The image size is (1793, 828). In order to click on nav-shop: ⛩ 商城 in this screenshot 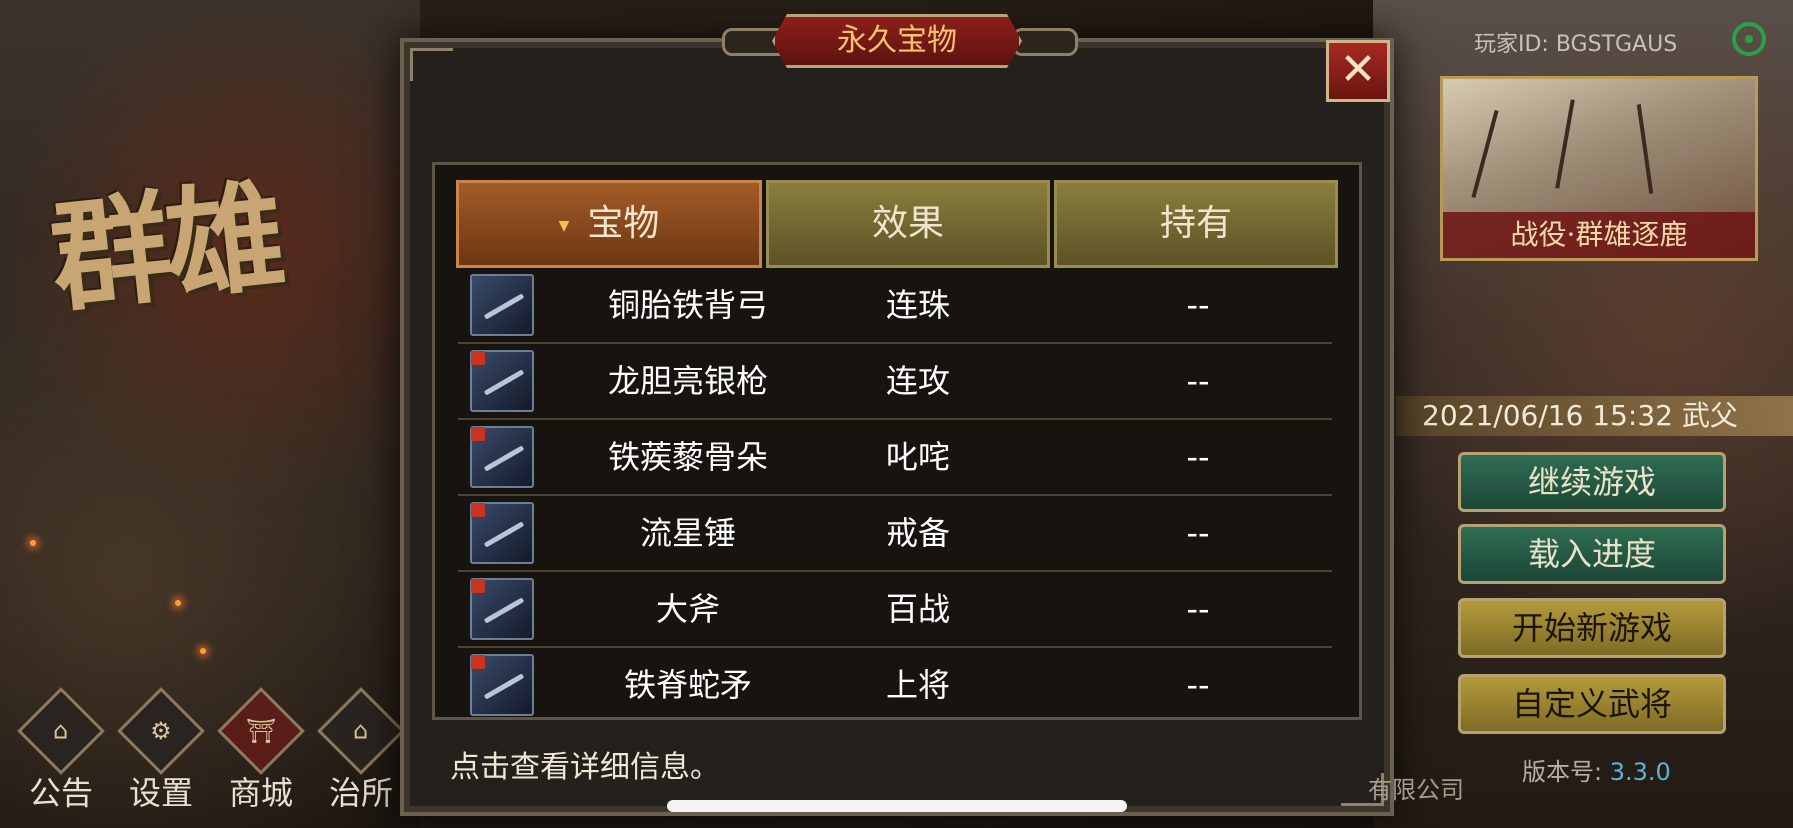, I will do `click(261, 750)`.